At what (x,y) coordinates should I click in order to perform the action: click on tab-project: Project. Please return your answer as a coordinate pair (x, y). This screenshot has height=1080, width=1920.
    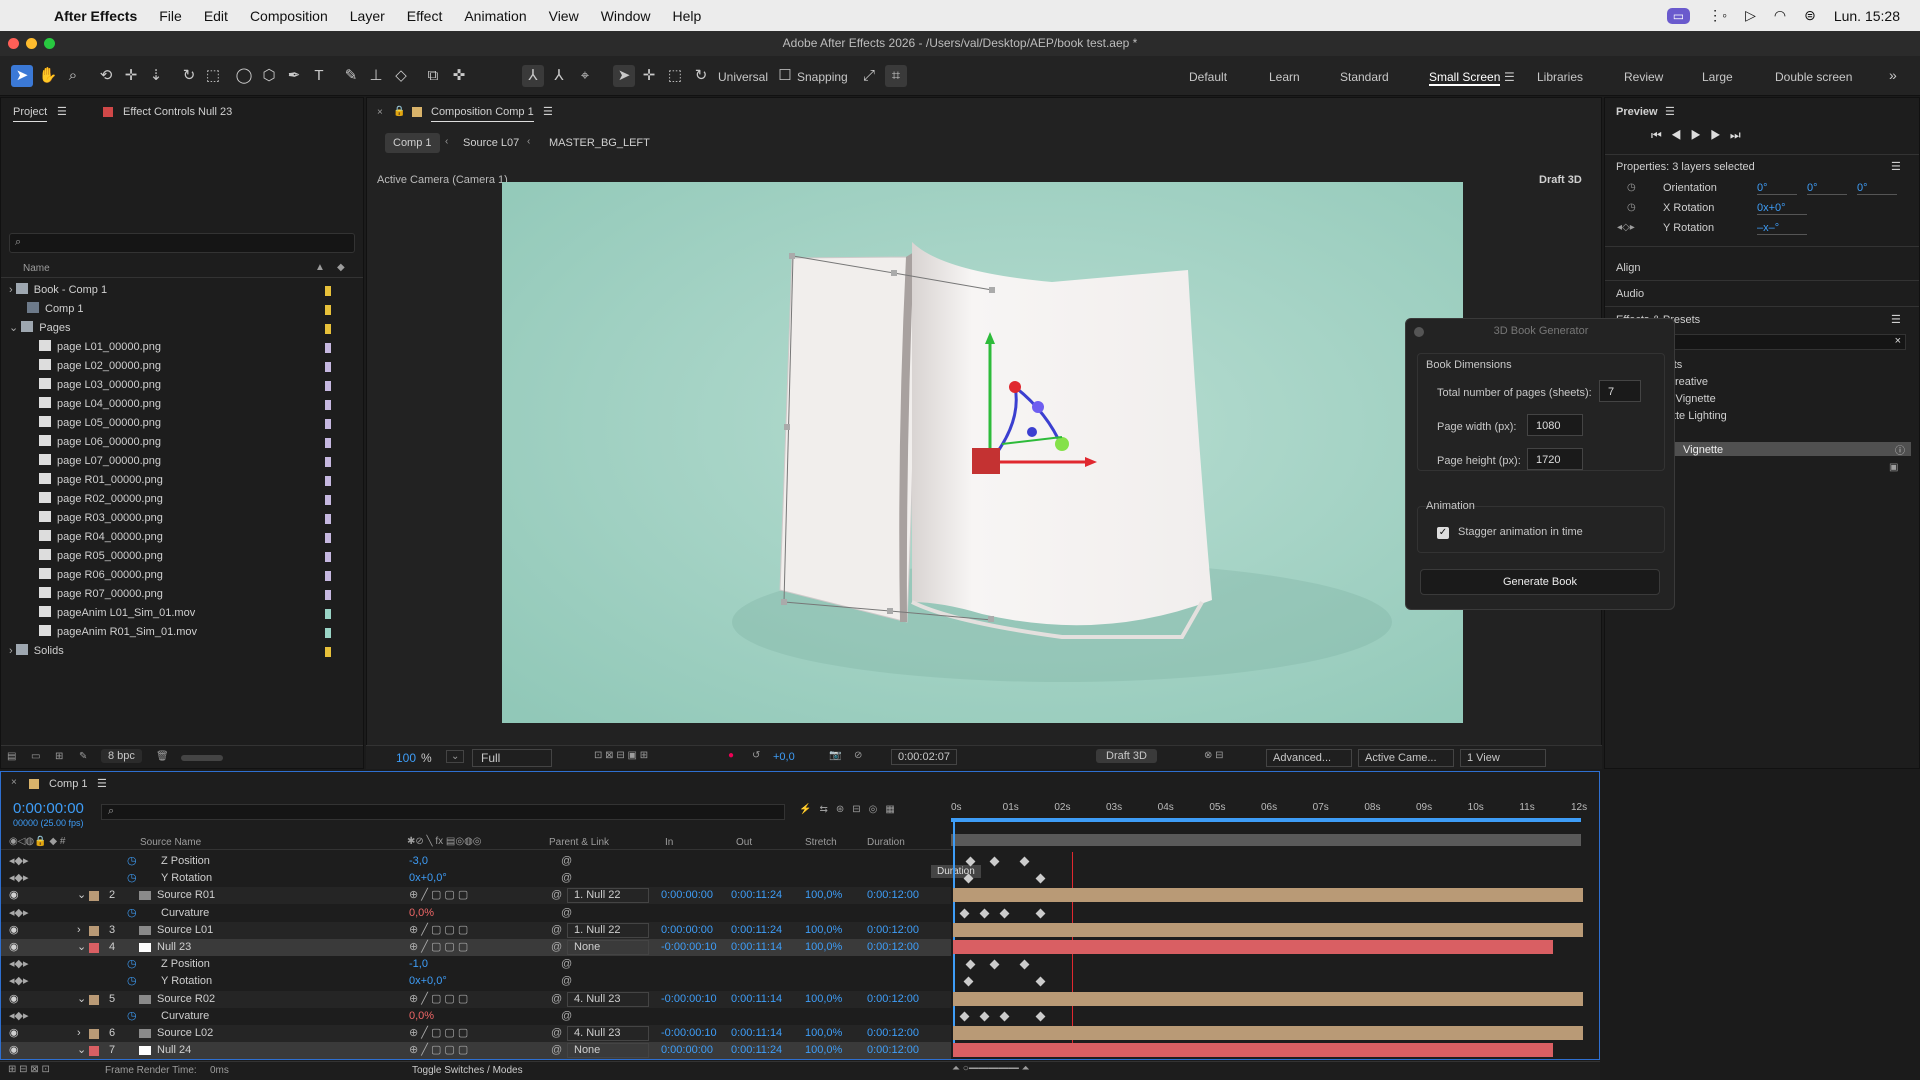
    Looking at the image, I should click on (30, 114).